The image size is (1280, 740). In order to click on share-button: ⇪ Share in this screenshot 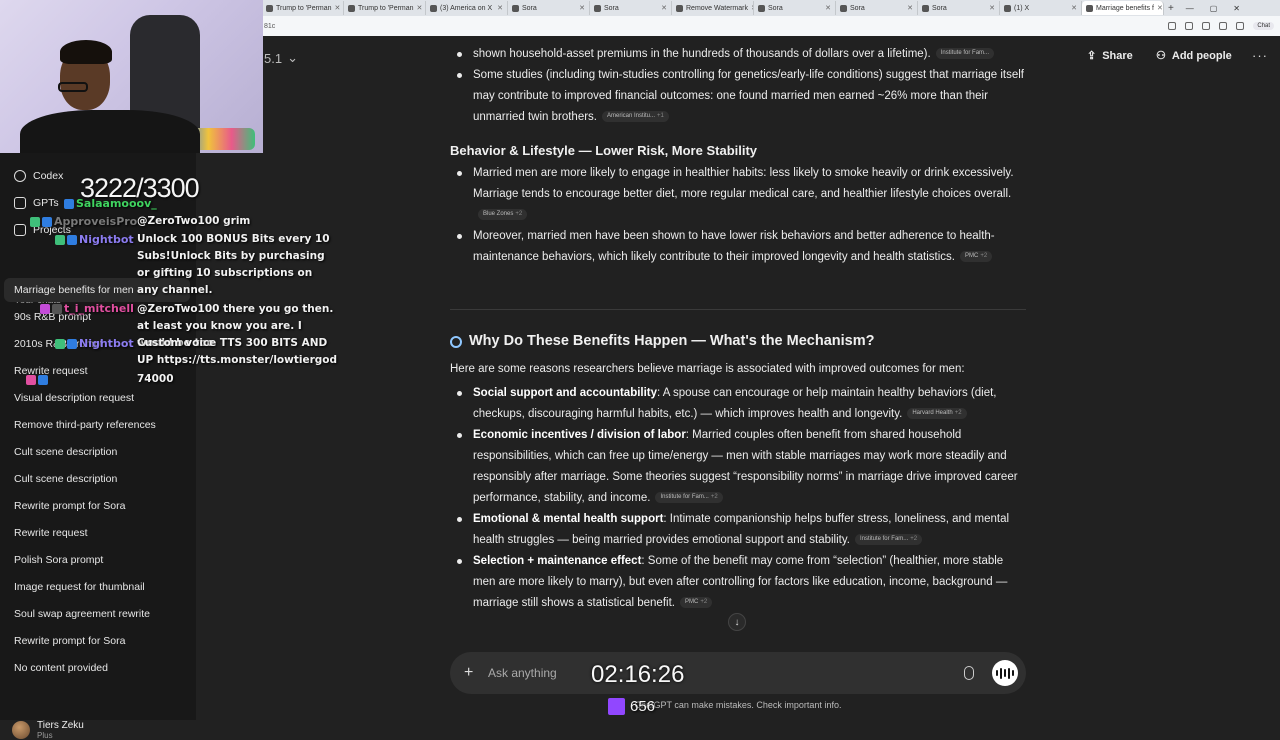, I will do `click(1110, 56)`.